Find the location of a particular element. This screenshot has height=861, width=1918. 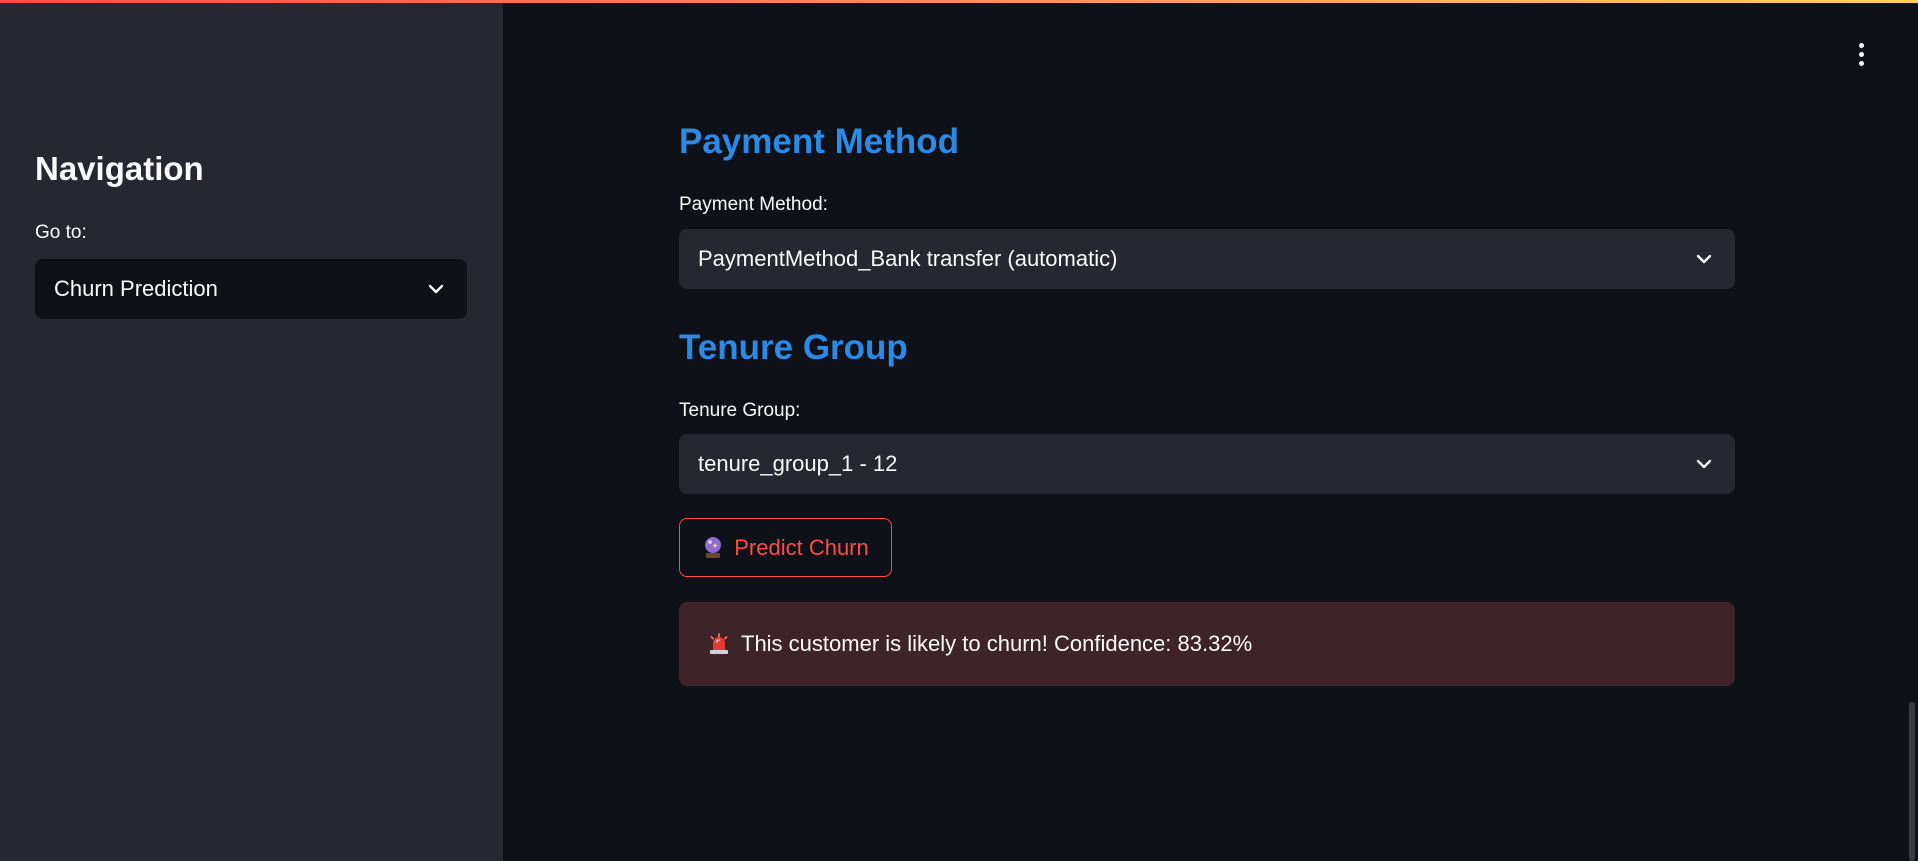

payment-method-heading: Payment Method is located at coordinates (819, 141).